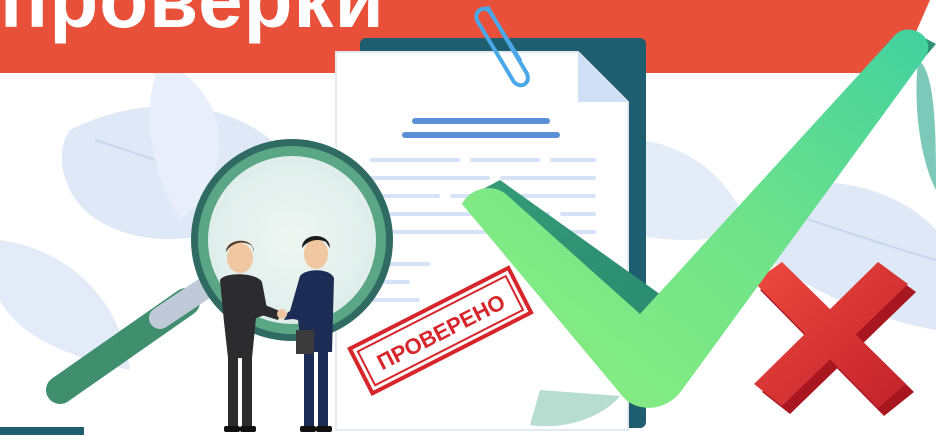  What do you see at coordinates (42, 431) in the screenshot?
I see `decor-bar` at bounding box center [42, 431].